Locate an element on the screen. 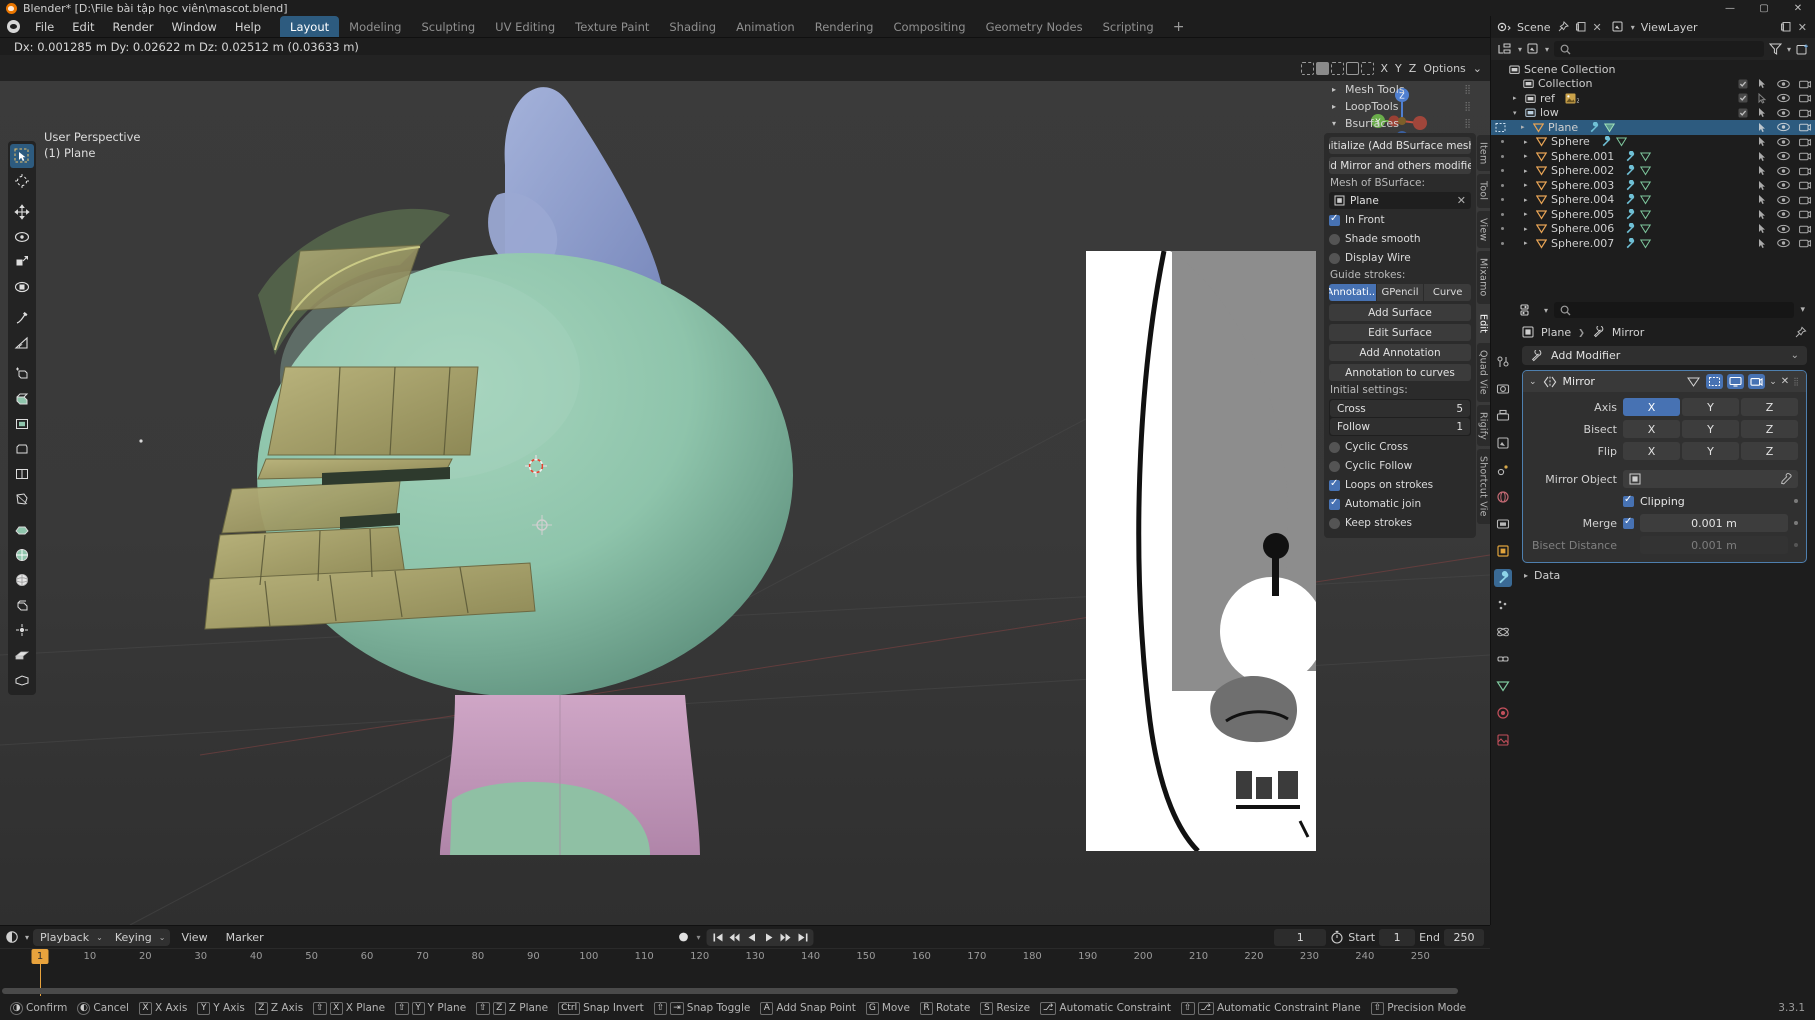 This screenshot has width=1815, height=1020. menu-view: View is located at coordinates (194, 937).